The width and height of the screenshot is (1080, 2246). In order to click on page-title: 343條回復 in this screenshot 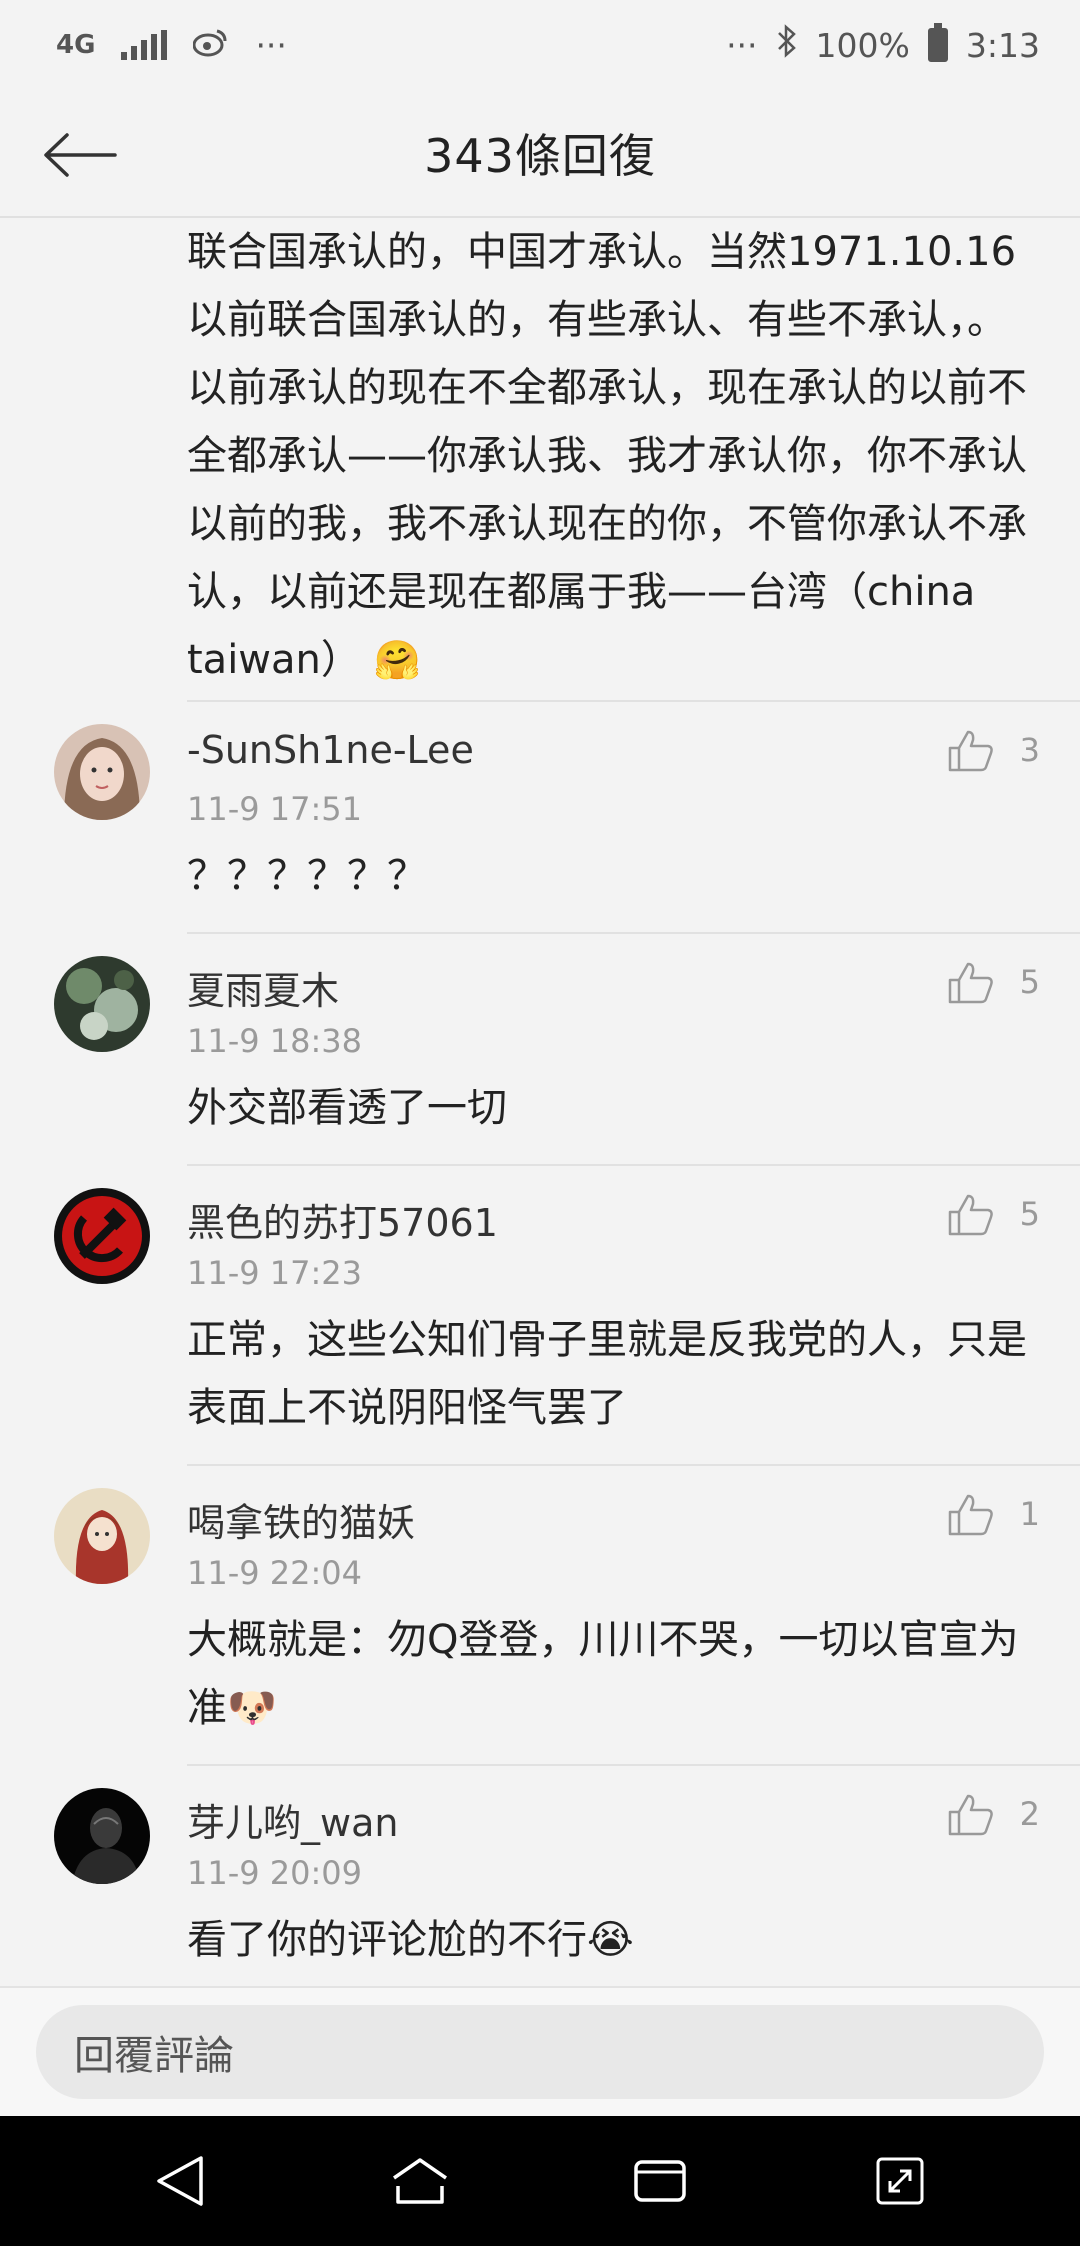, I will do `click(540, 156)`.